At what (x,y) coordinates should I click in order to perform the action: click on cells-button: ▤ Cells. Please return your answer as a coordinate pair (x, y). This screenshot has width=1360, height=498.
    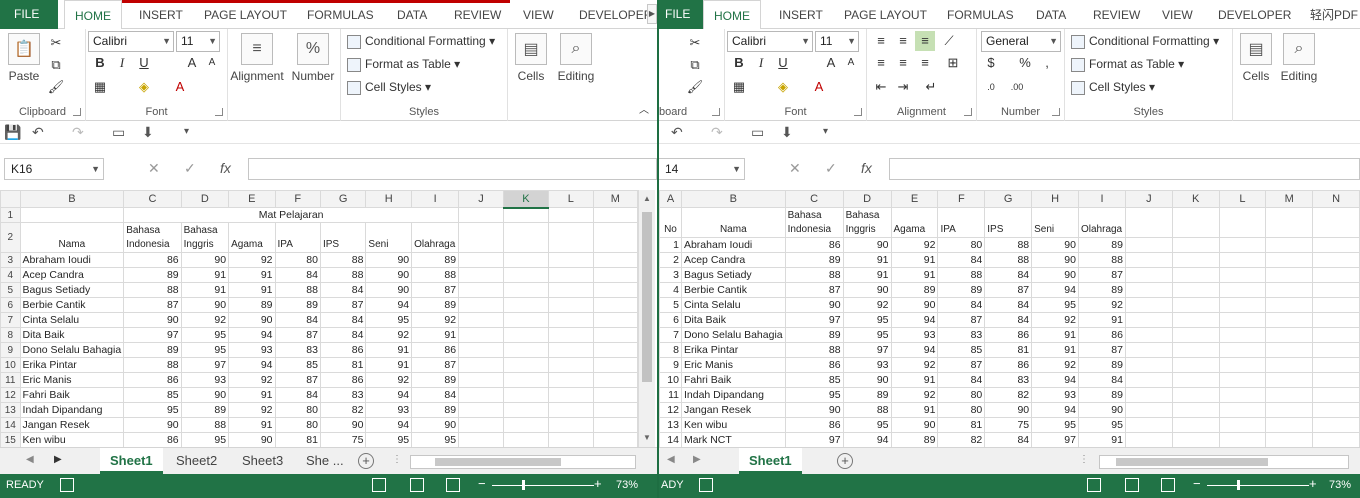
    Looking at the image, I should click on (1256, 58).